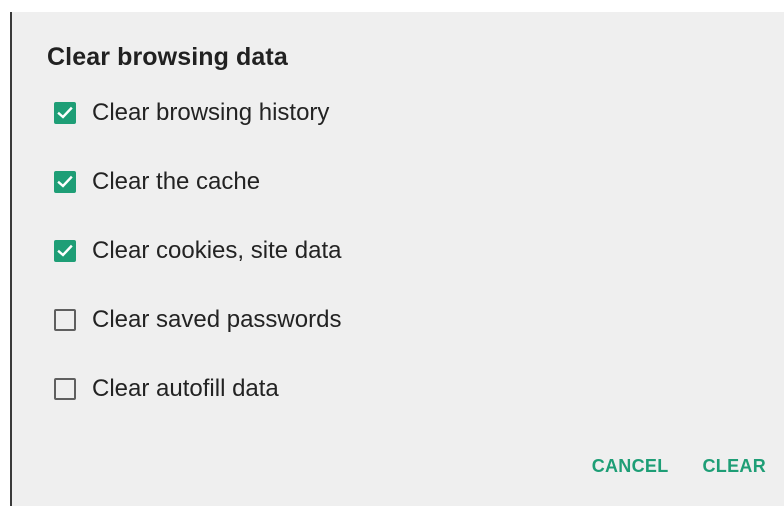 The height and width of the screenshot is (510, 784). I want to click on dialog-actions: CANCEL CLEAR, so click(679, 466).